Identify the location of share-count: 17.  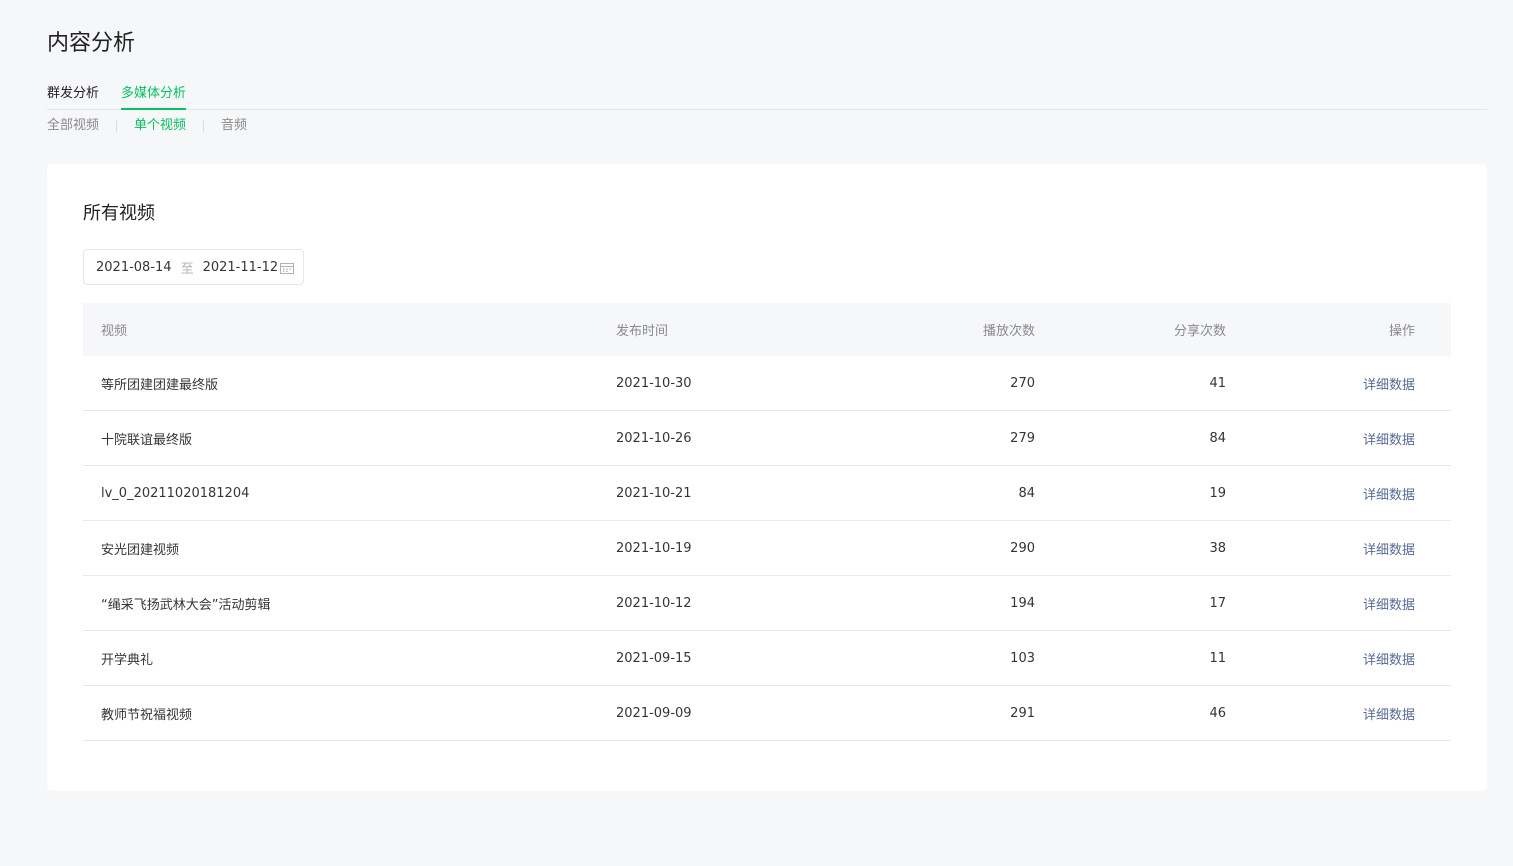
(1217, 603).